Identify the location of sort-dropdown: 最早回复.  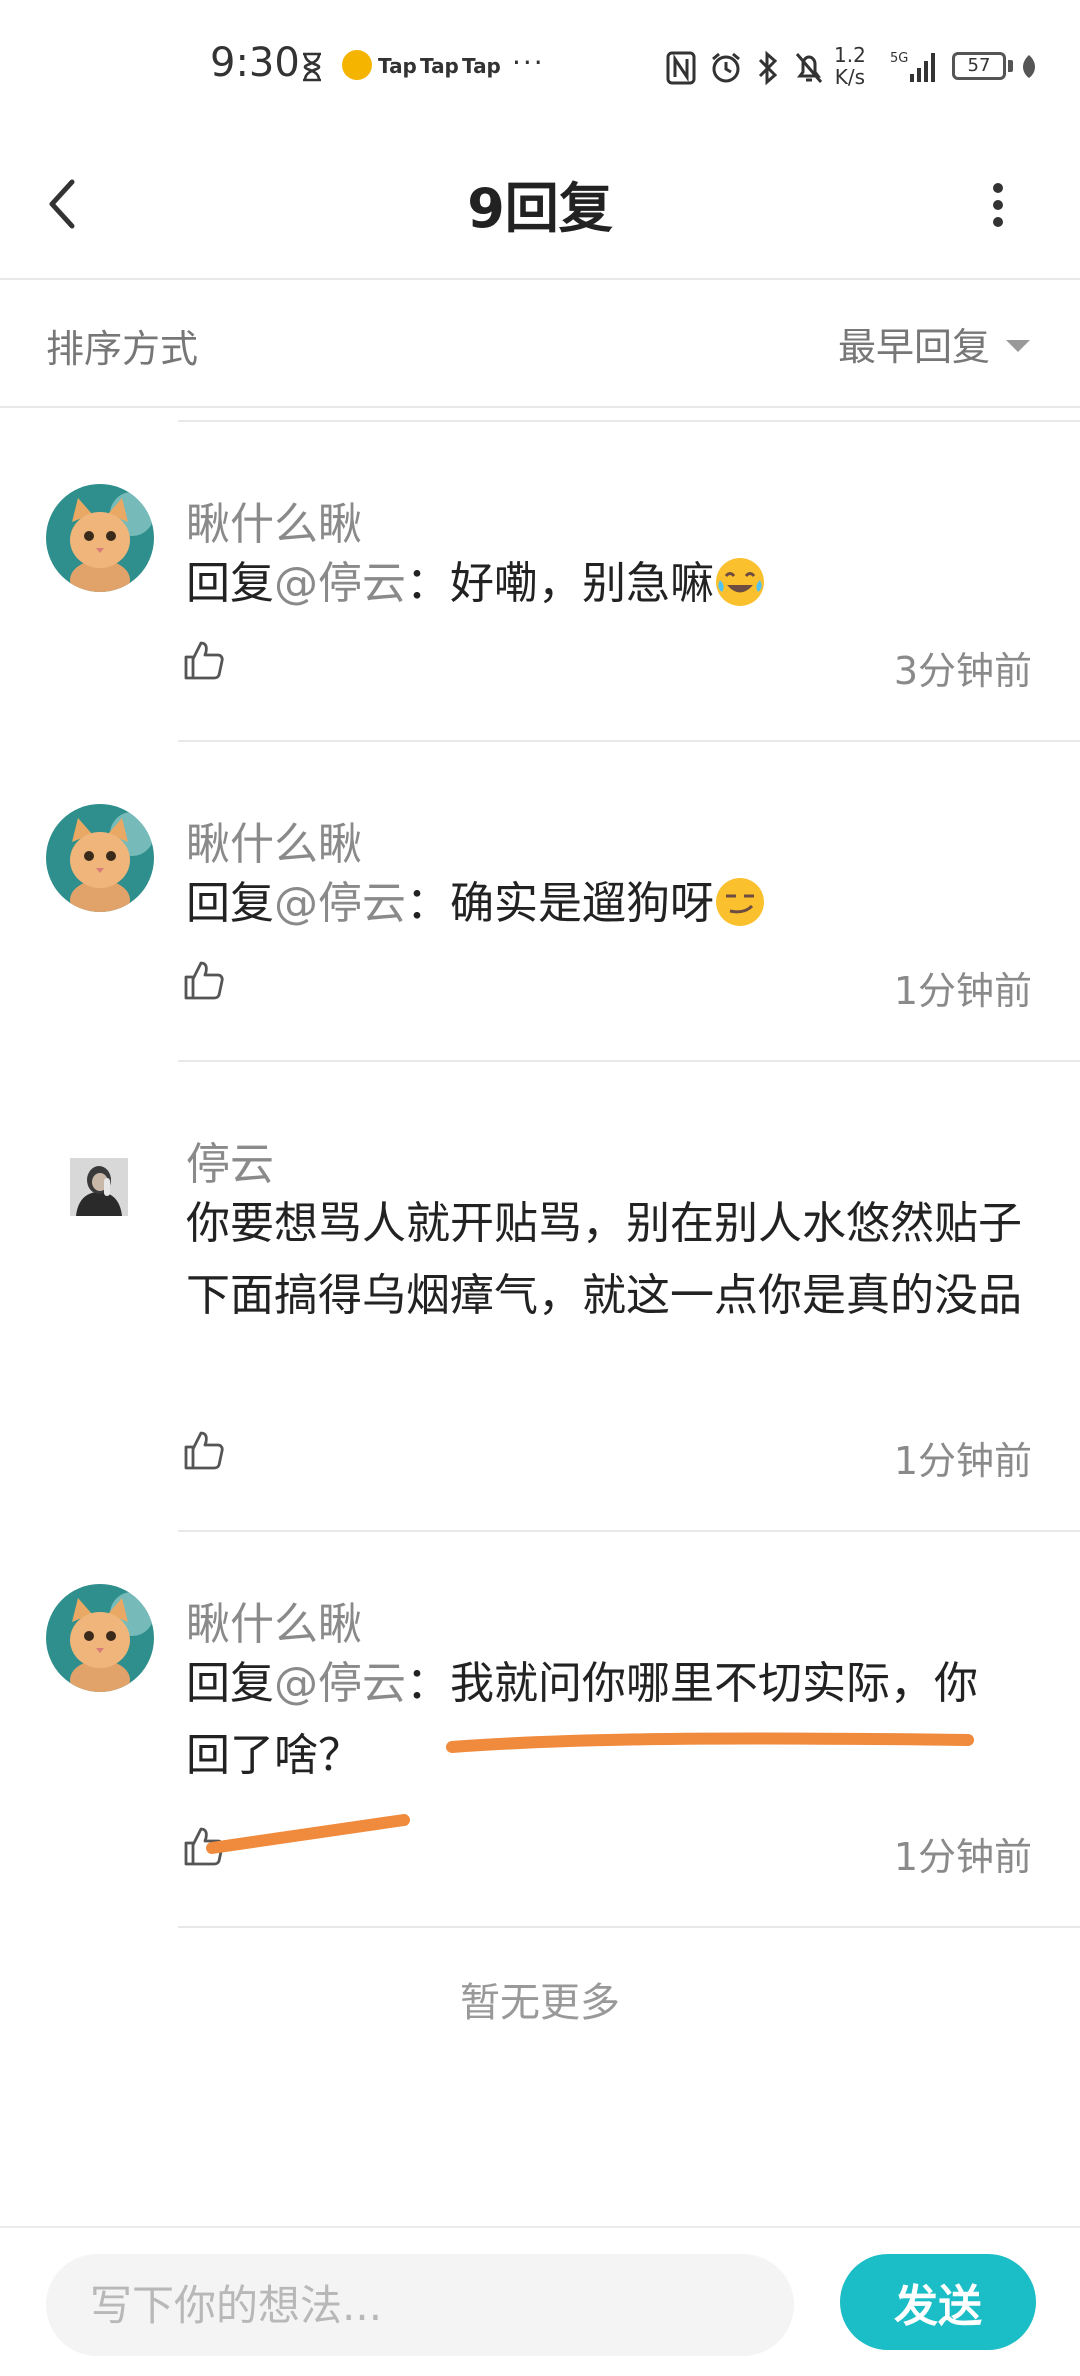
(934, 343).